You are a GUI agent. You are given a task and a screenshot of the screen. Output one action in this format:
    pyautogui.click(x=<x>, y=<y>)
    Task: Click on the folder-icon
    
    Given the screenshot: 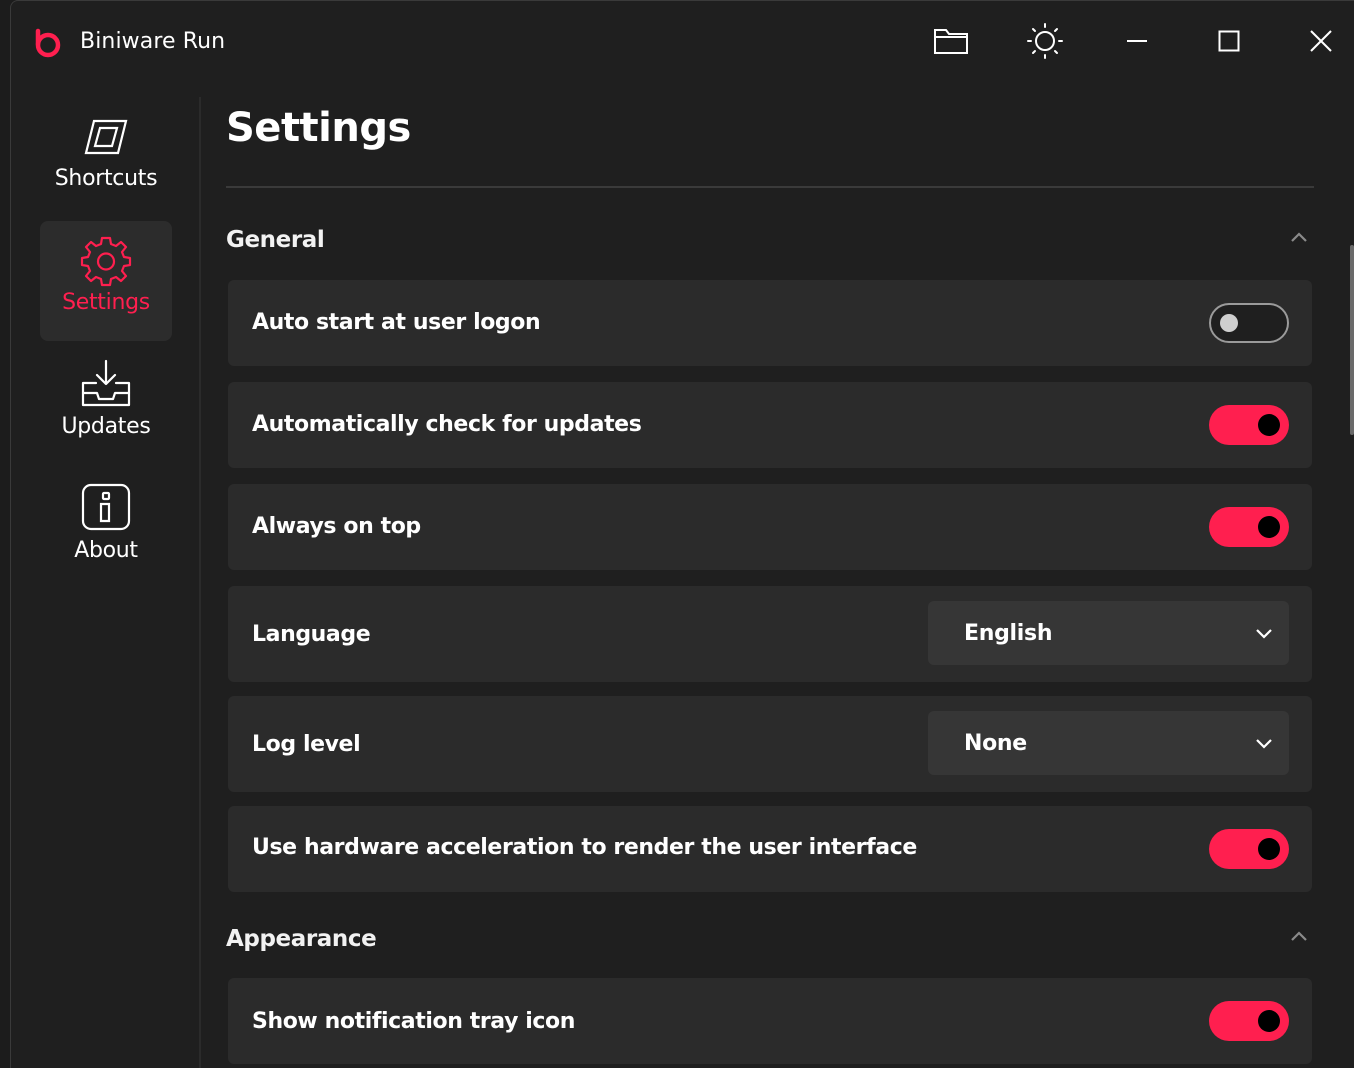 What is the action you would take?
    pyautogui.click(x=951, y=41)
    